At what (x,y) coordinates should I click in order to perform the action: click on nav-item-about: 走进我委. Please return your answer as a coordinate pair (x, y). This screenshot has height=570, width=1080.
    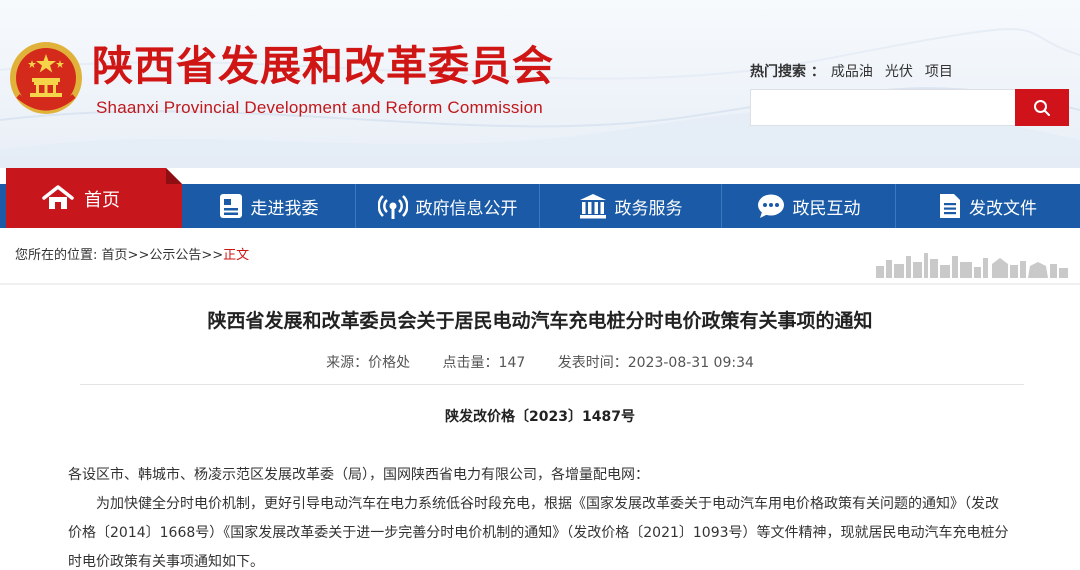
    Looking at the image, I should click on (269, 206).